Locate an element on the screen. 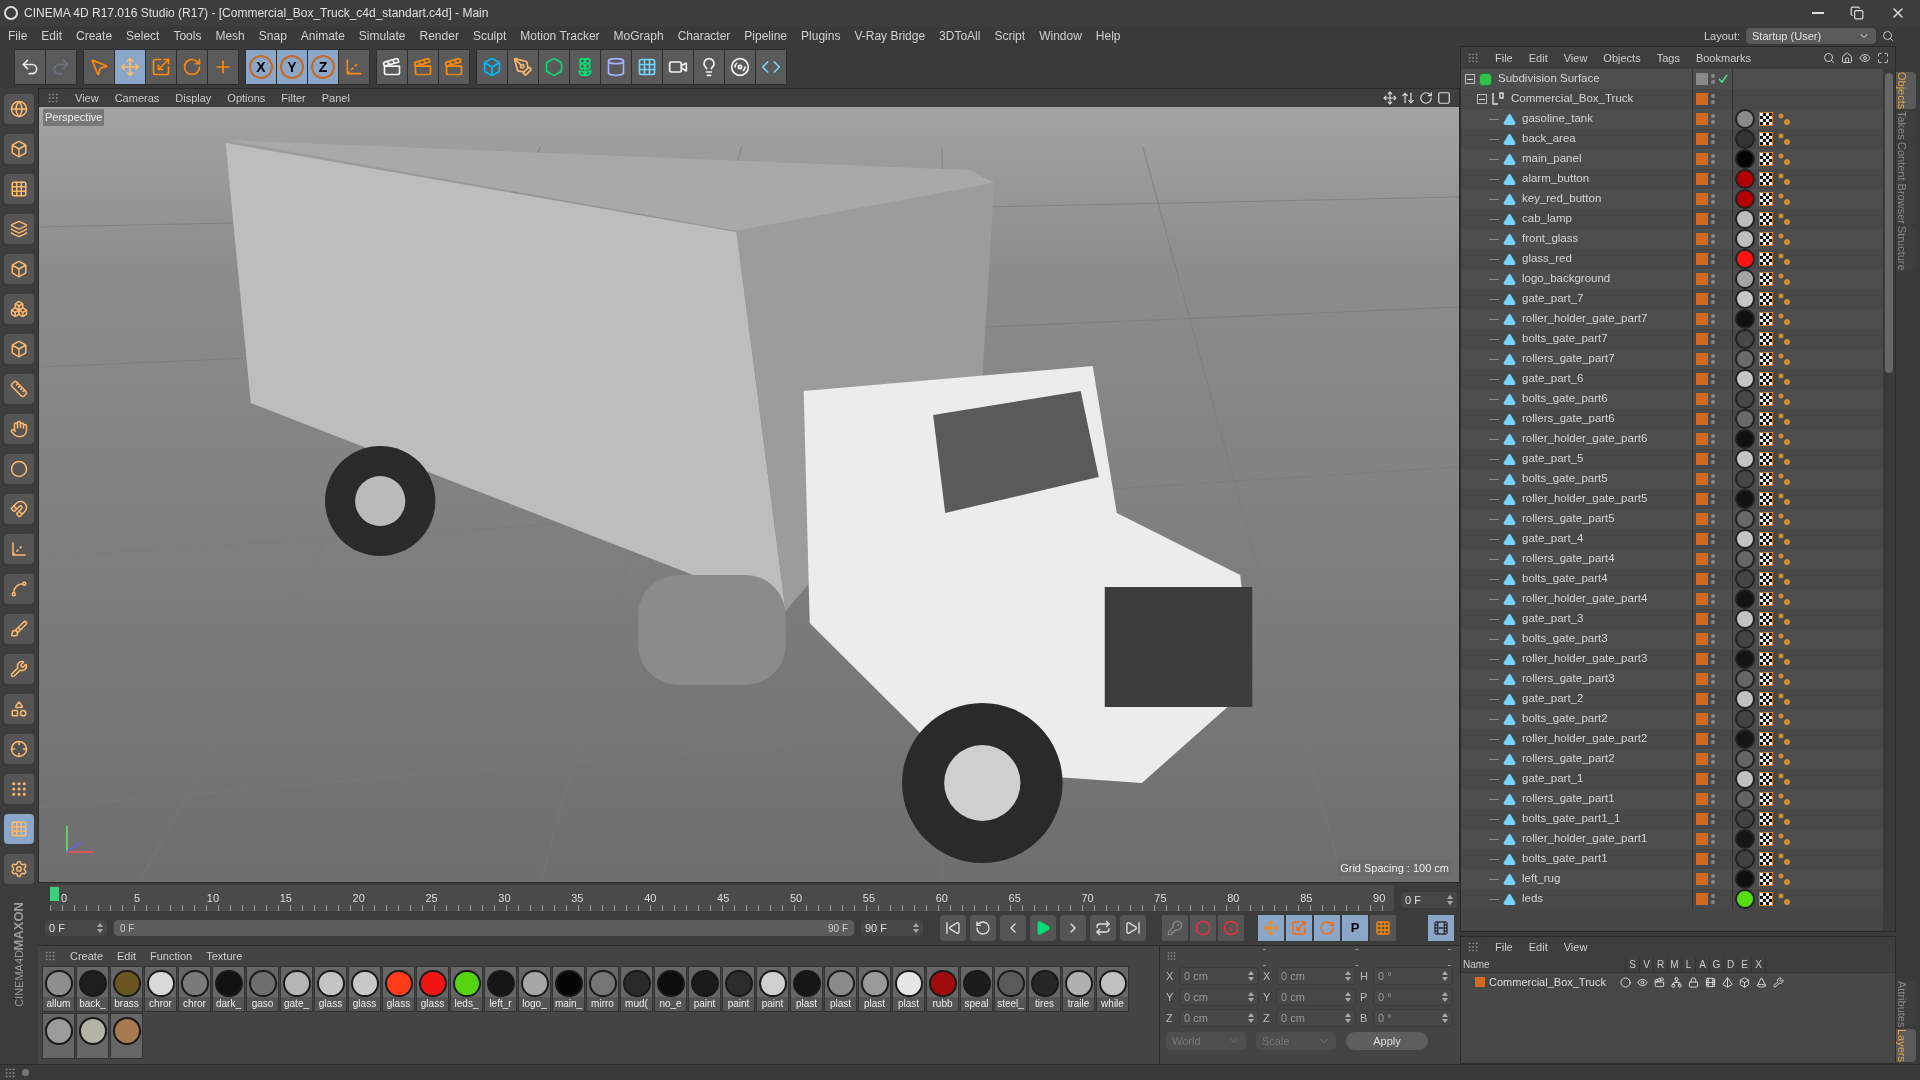 The width and height of the screenshot is (1920, 1080). object-name: roller_holder_gate_part5 is located at coordinates (1585, 499).